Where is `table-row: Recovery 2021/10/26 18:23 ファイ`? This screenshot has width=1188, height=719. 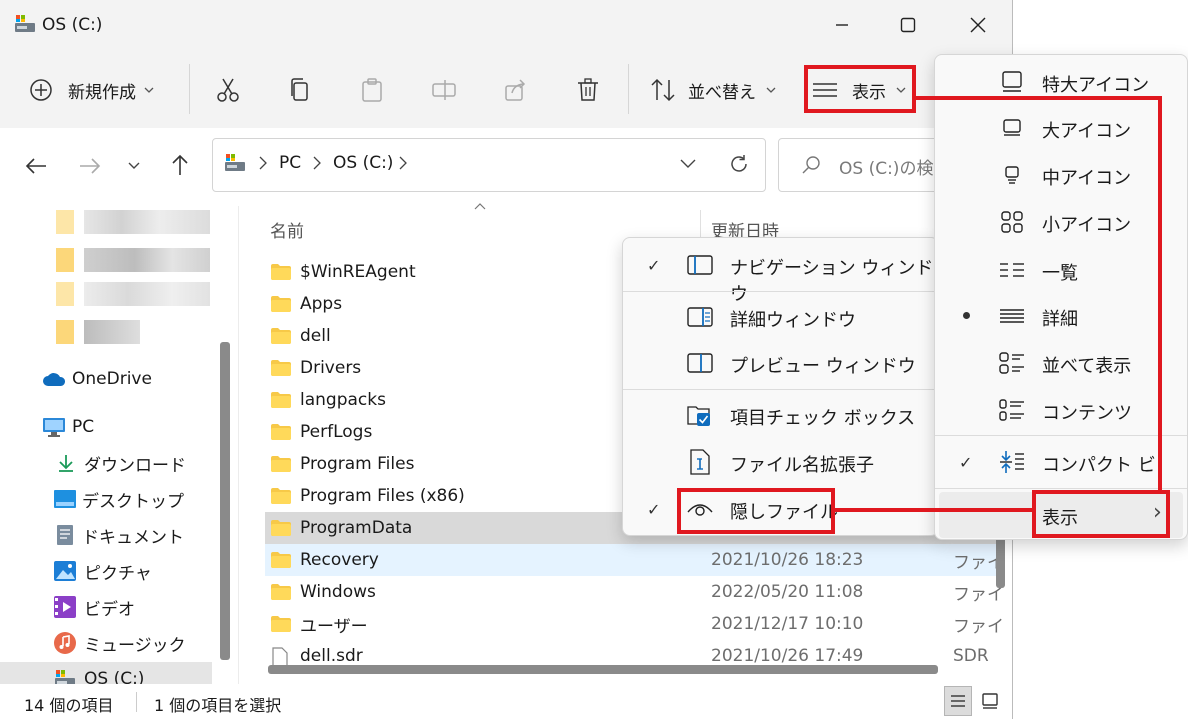
table-row: Recovery 2021/10/26 18:23 ファイ is located at coordinates (635, 560).